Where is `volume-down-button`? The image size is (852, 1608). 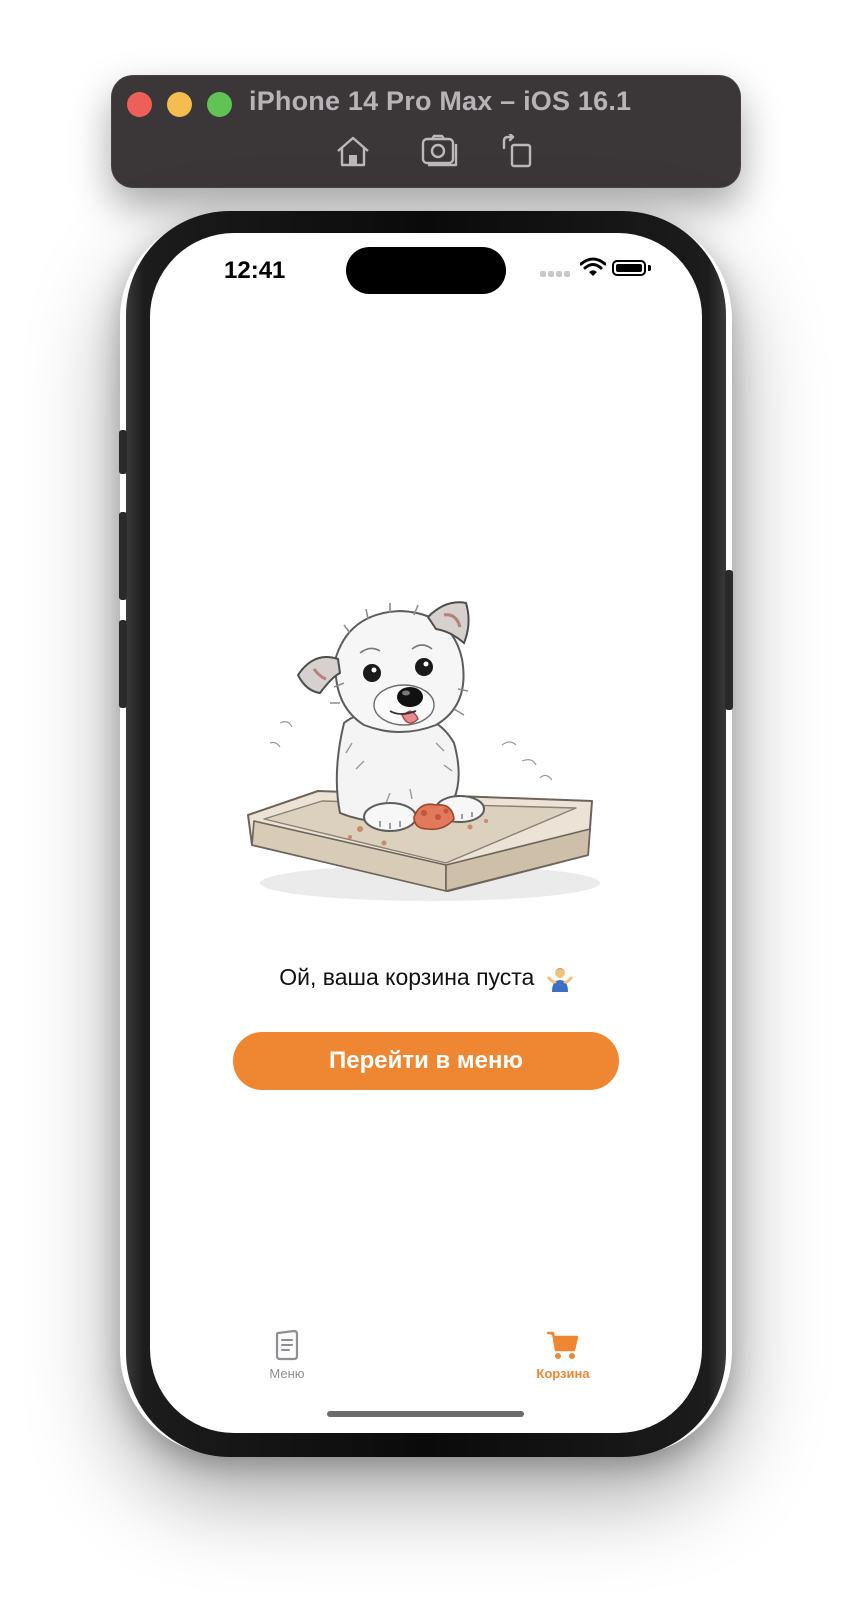
volume-down-button is located at coordinates (123, 664).